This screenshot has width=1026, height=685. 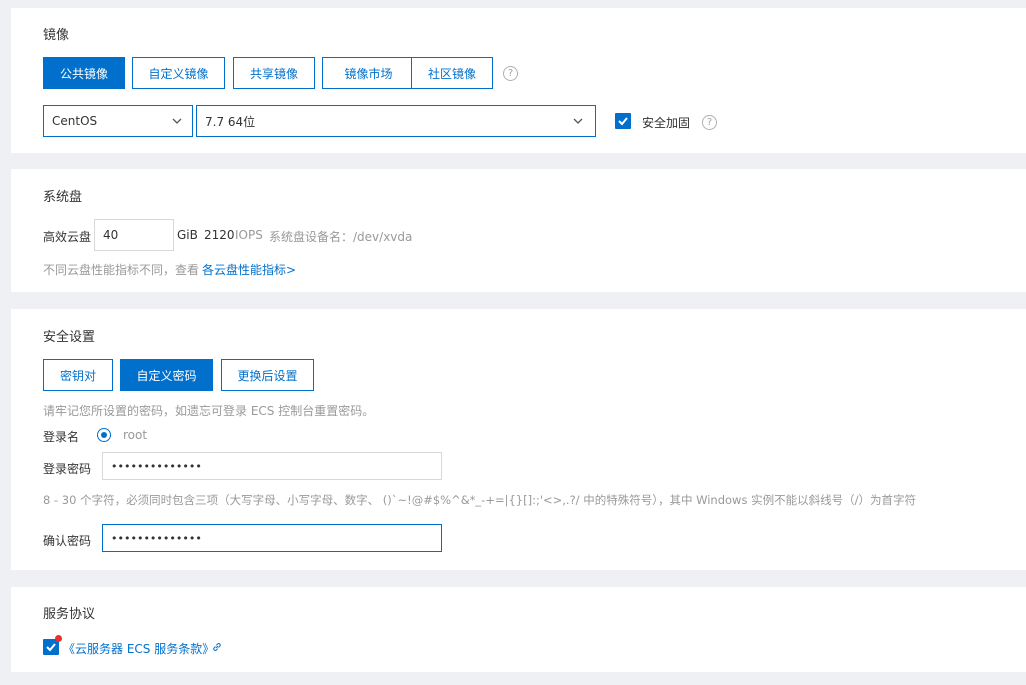 I want to click on password-input: ••••••••••••••, so click(x=272, y=466).